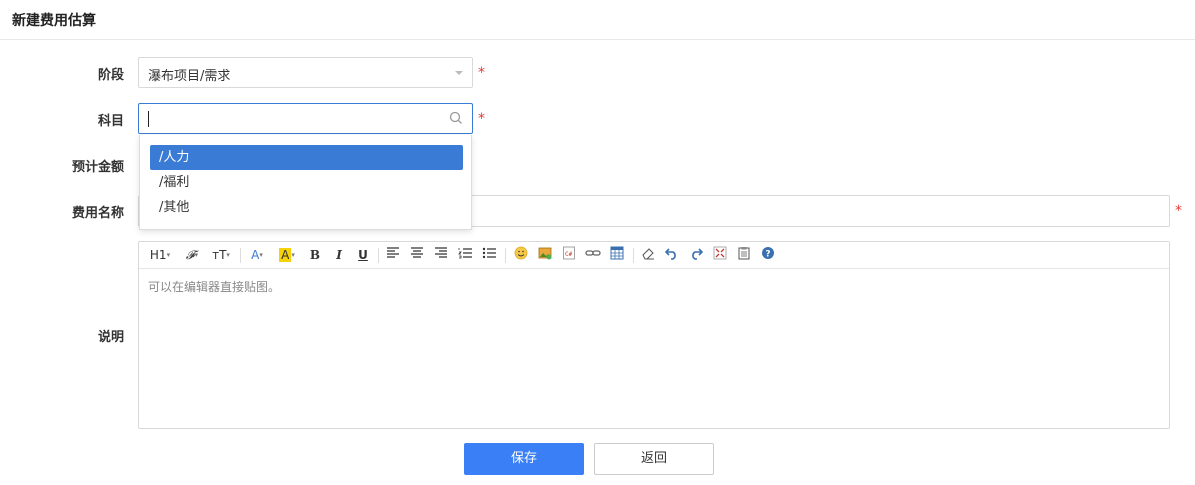  I want to click on search-icon, so click(456, 120).